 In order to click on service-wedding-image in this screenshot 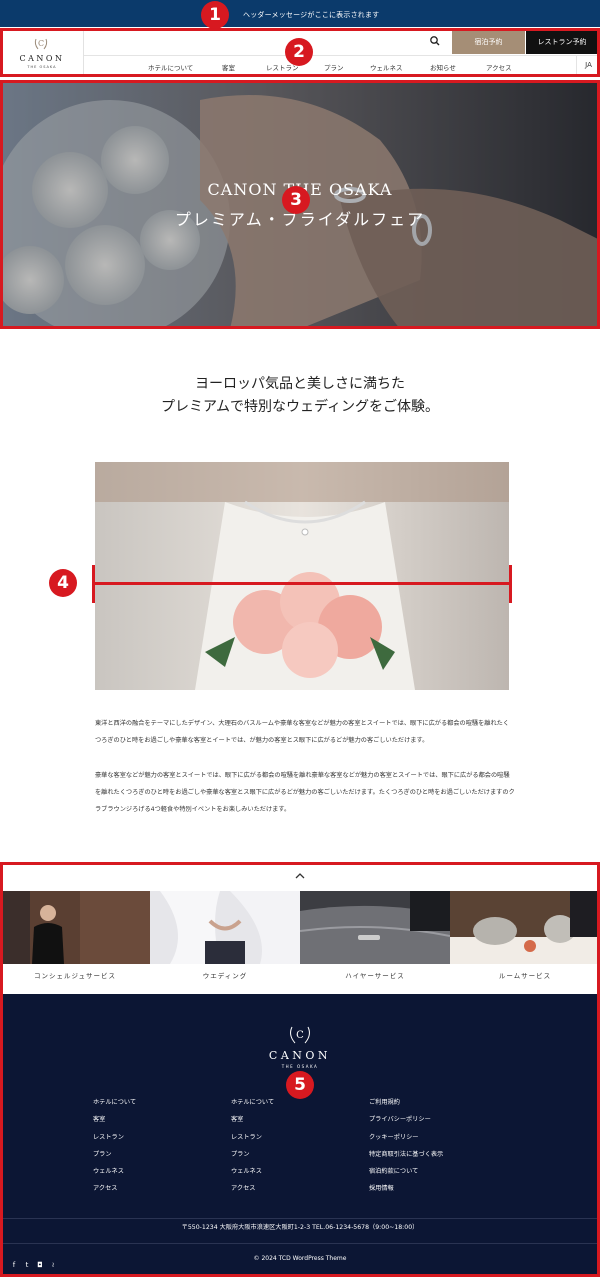, I will do `click(225, 927)`.